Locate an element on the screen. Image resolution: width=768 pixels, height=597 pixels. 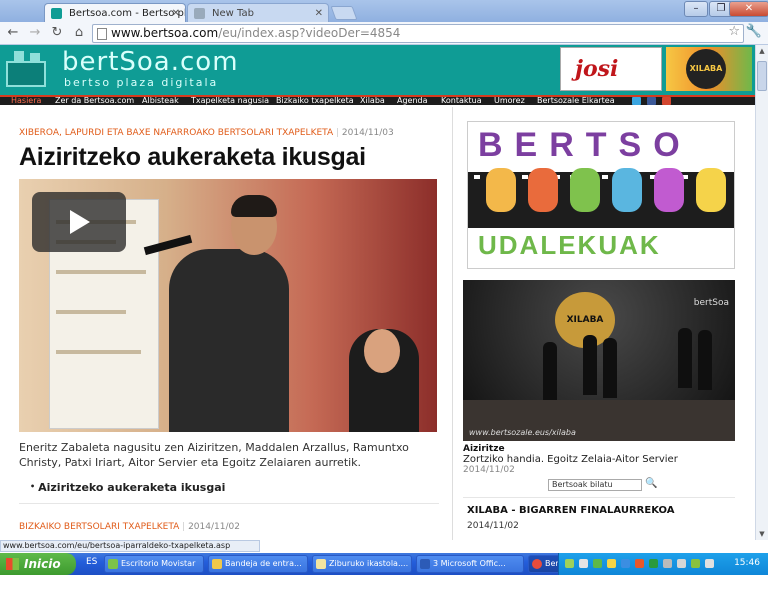
update-icon is located at coordinates (625, 563).